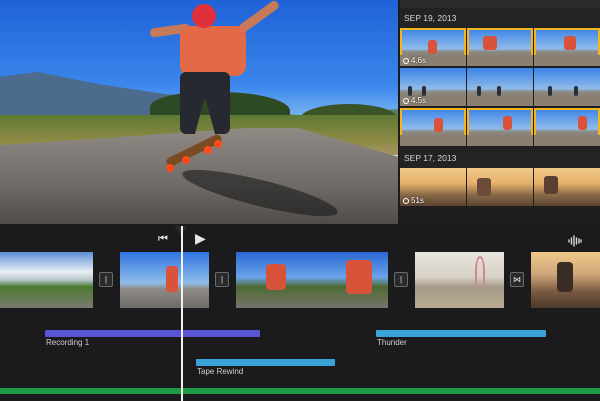 Image resolution: width=600 pixels, height=401 pixels. Describe the element at coordinates (414, 60) in the screenshot. I see `clip-duration: 4.6s` at that location.